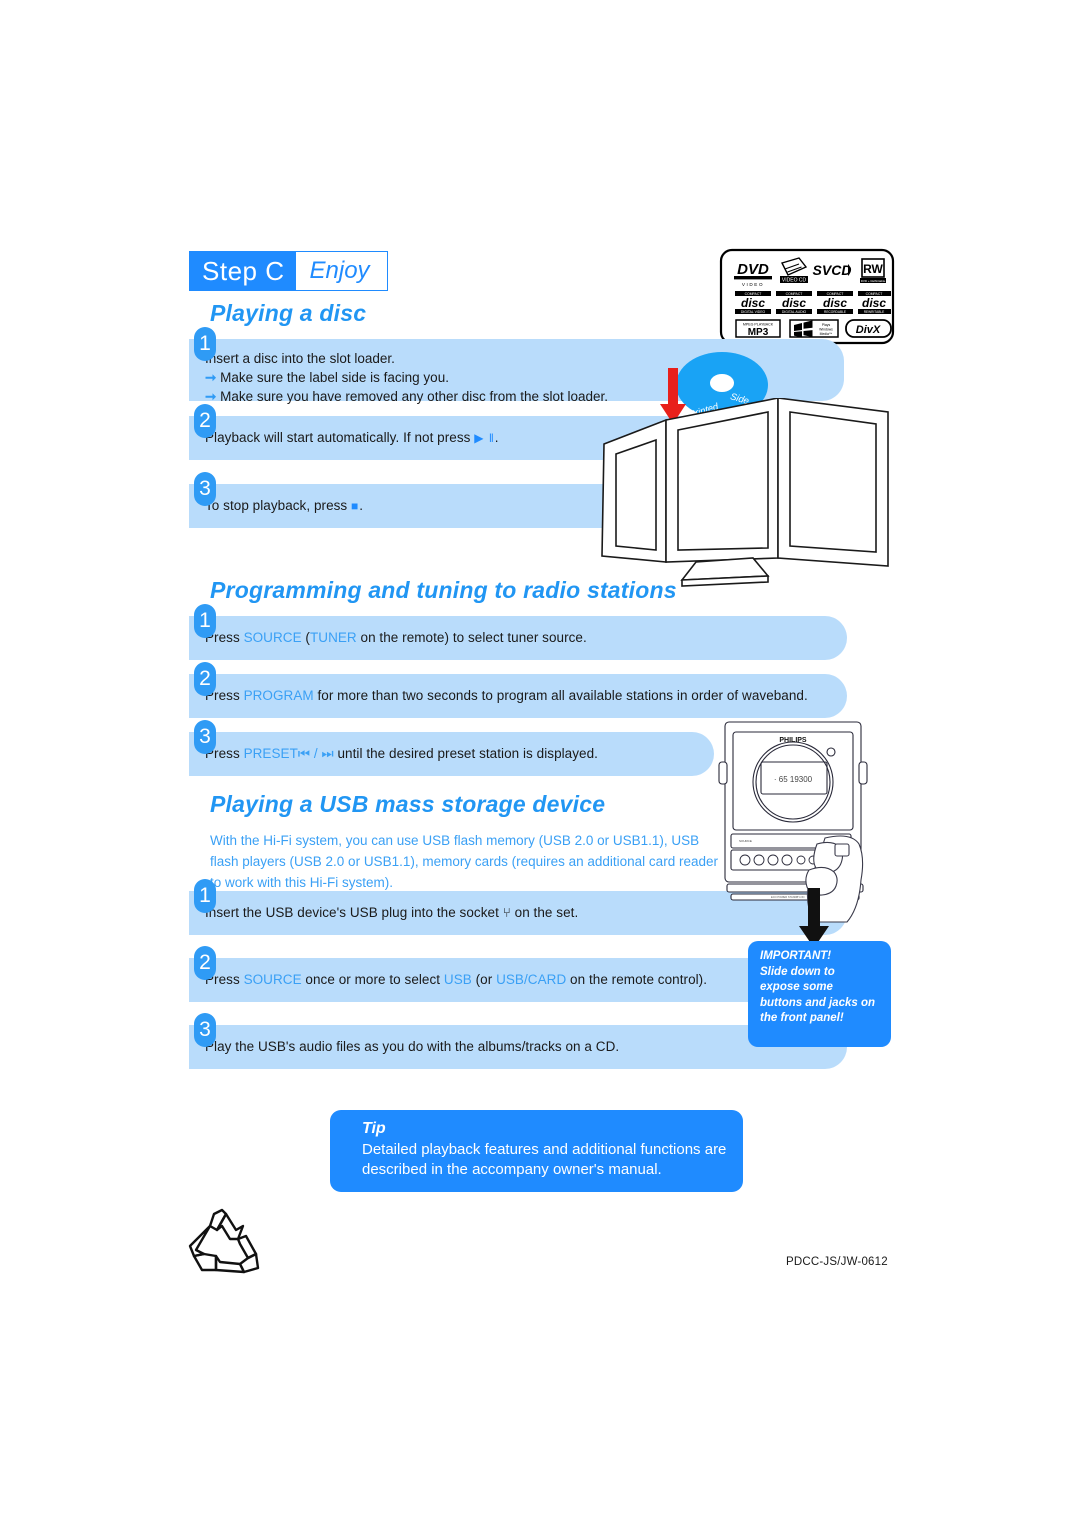 This screenshot has height=1527, width=1080. I want to click on svg-text: MPEG PLAYBACK, so click(758, 325).